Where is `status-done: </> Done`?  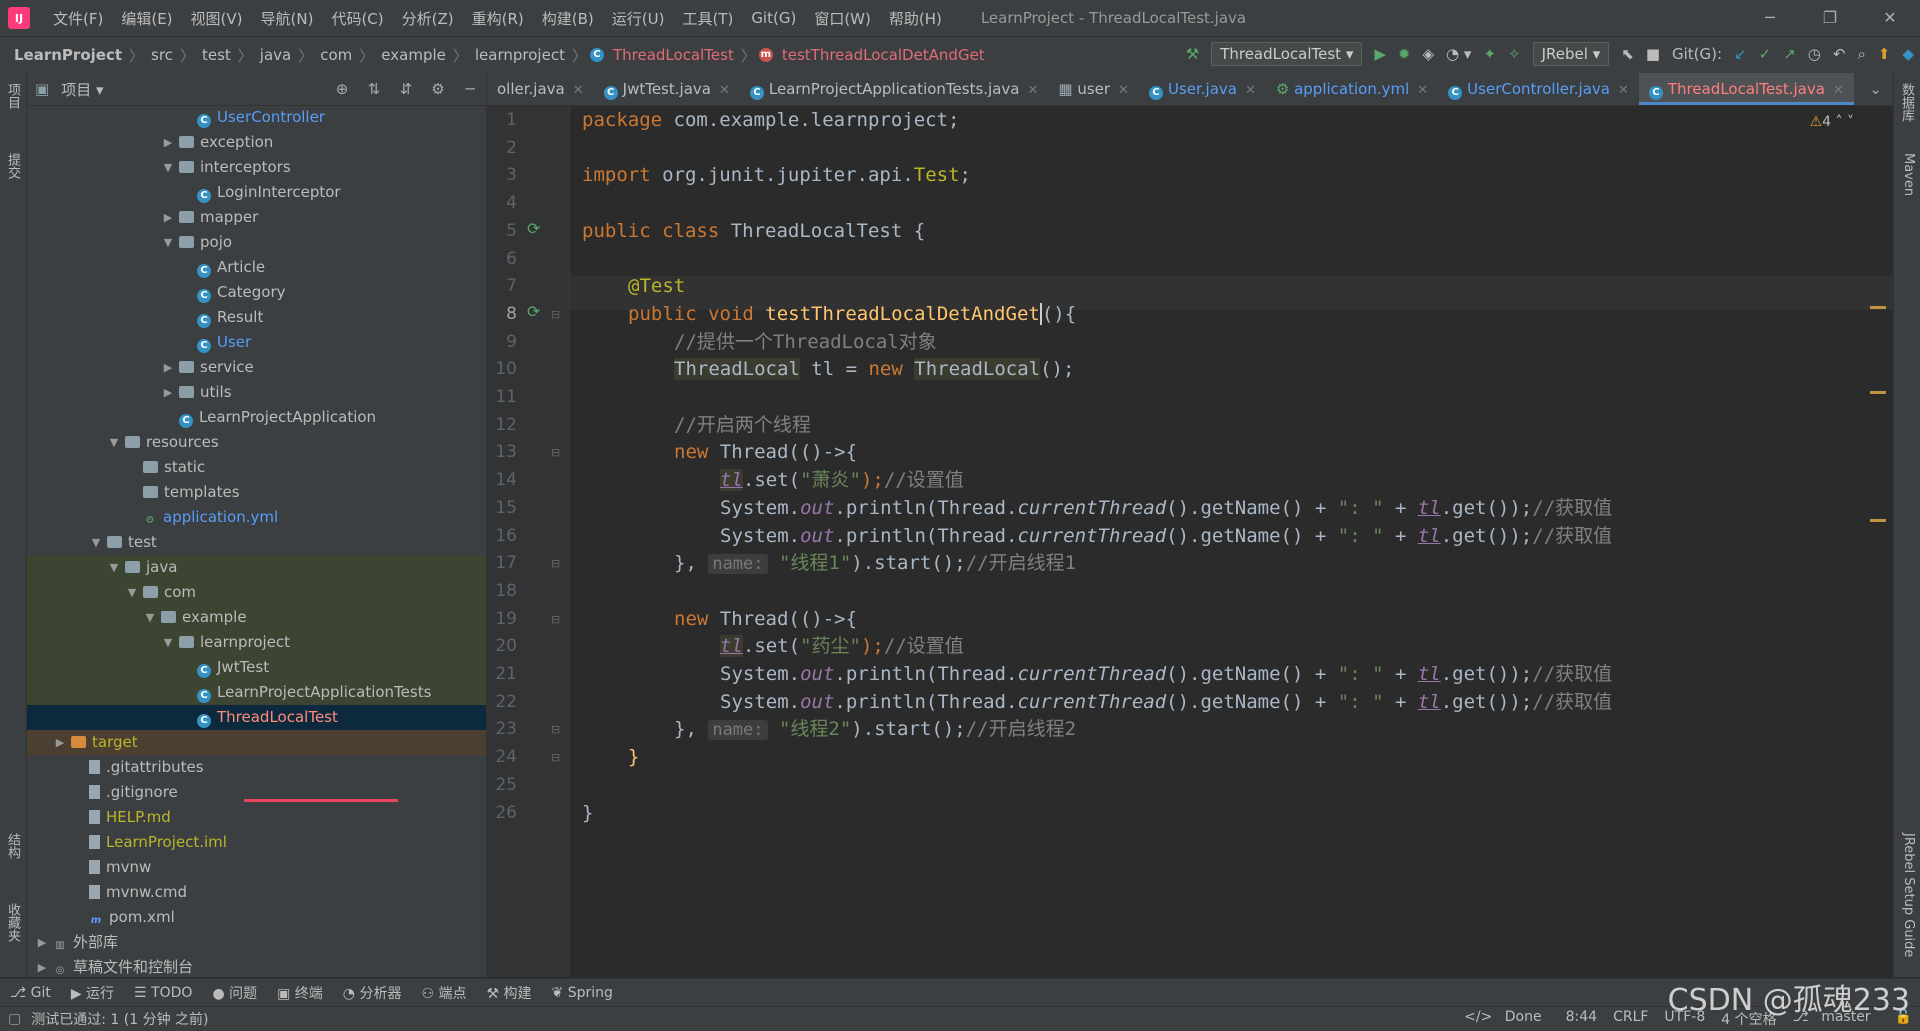
status-done: </> Done is located at coordinates (1506, 1019).